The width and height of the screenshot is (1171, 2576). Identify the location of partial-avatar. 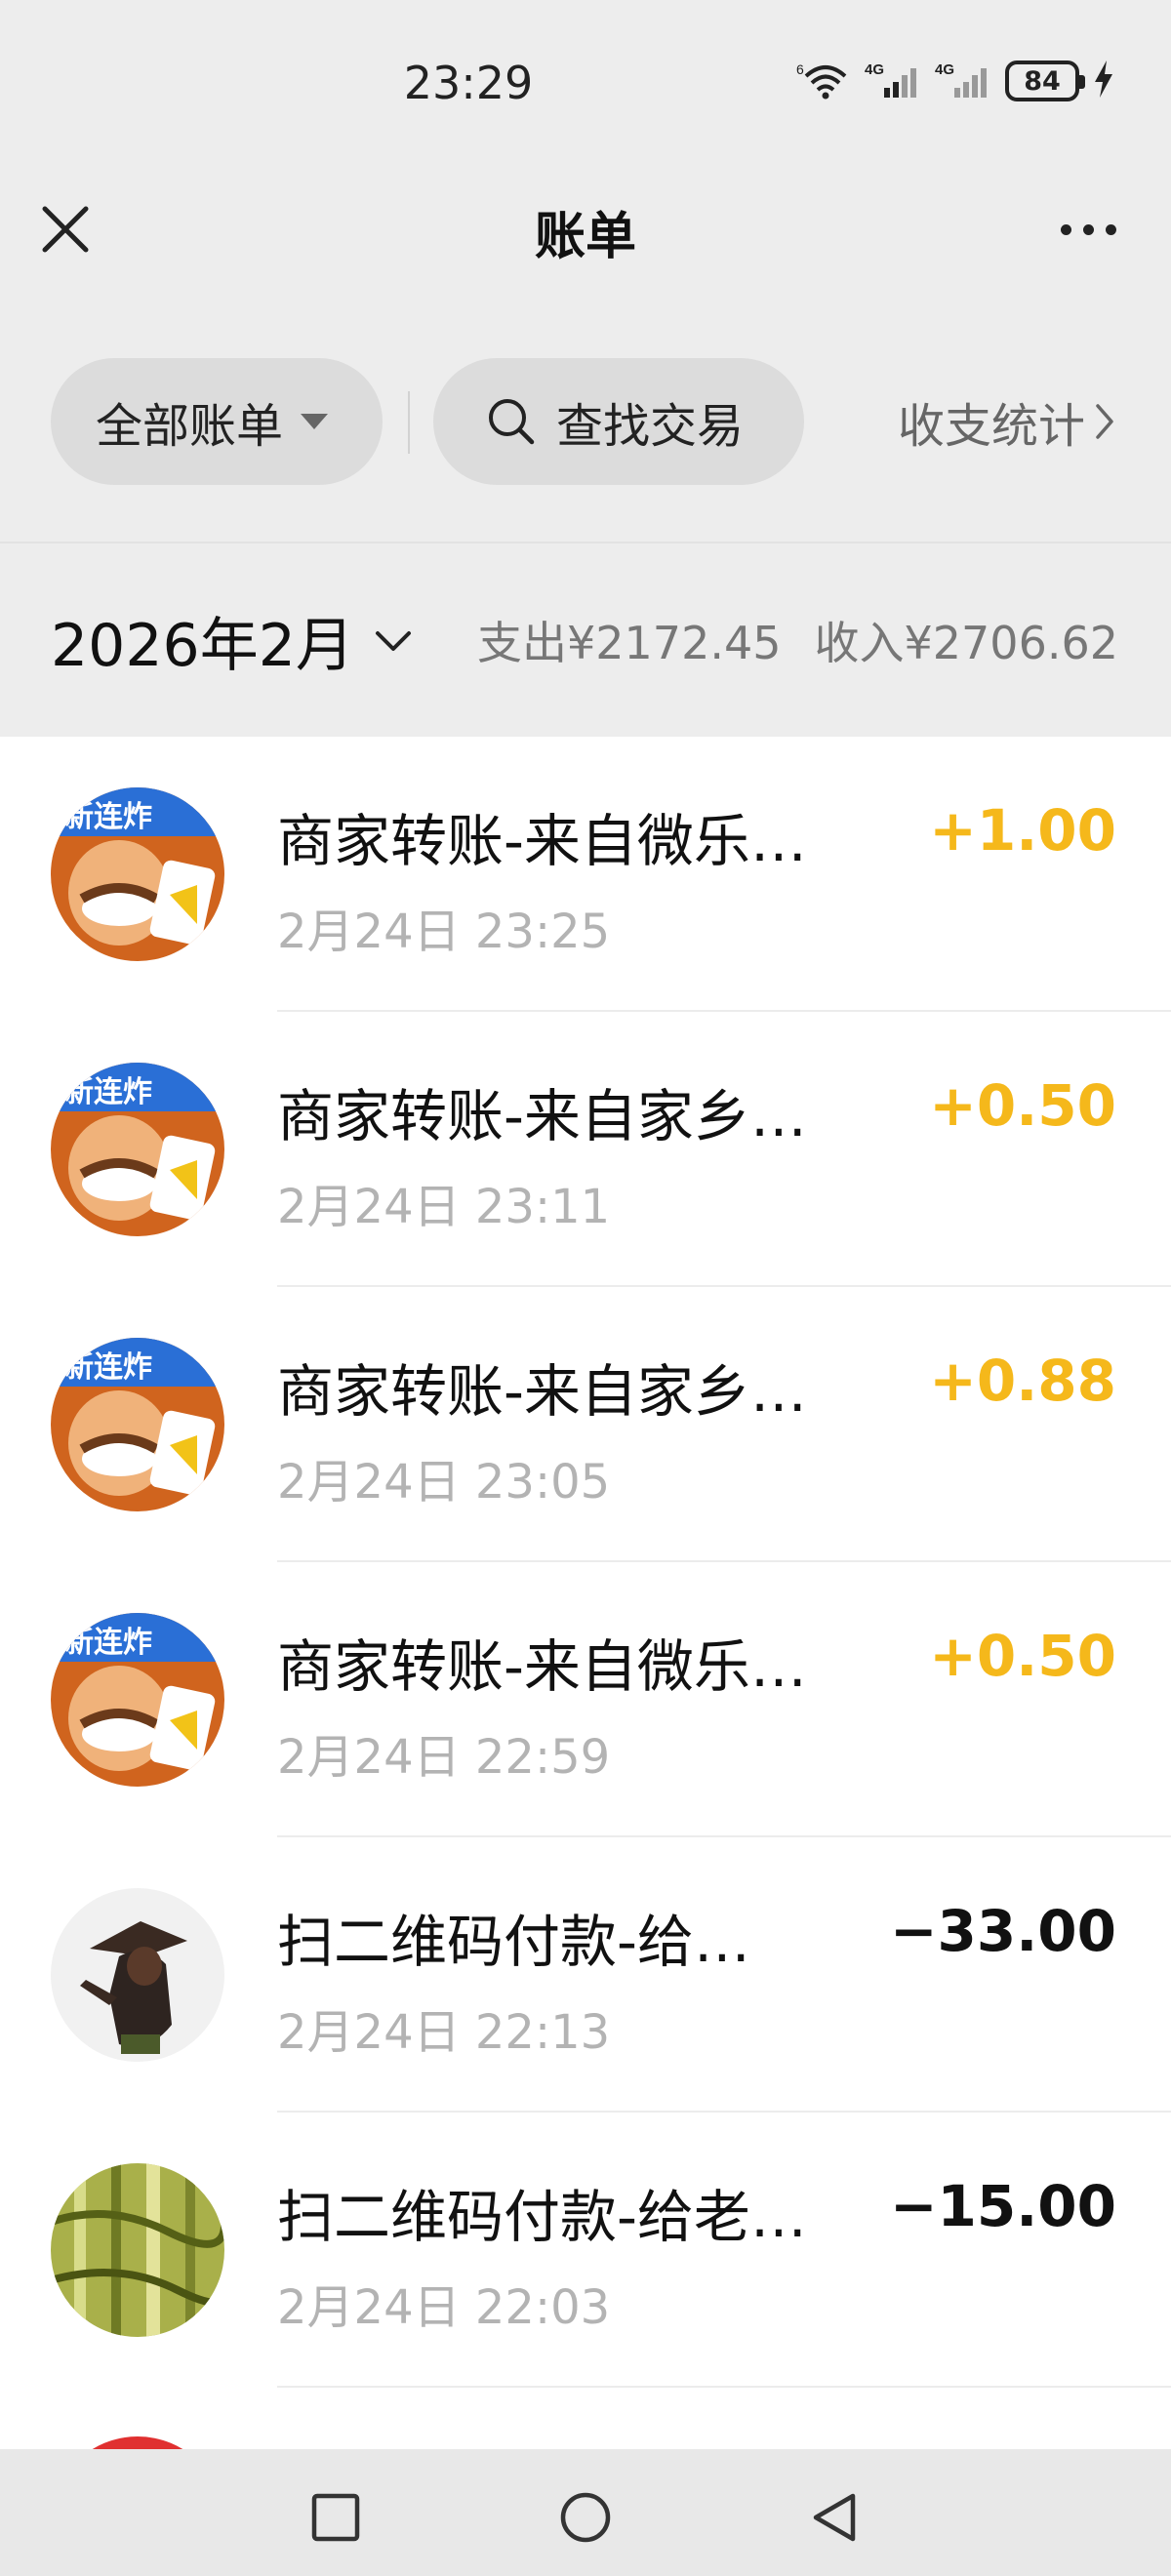
(137, 2442).